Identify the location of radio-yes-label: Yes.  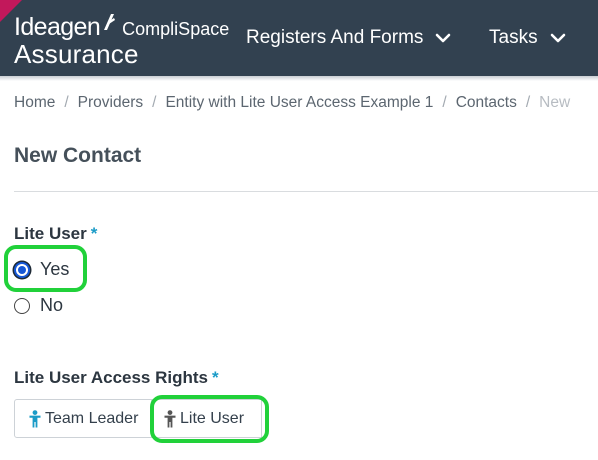
(55, 269).